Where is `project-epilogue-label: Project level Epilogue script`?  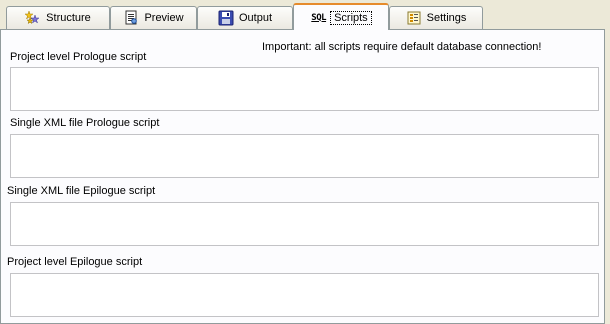 project-epilogue-label: Project level Epilogue script is located at coordinates (75, 262).